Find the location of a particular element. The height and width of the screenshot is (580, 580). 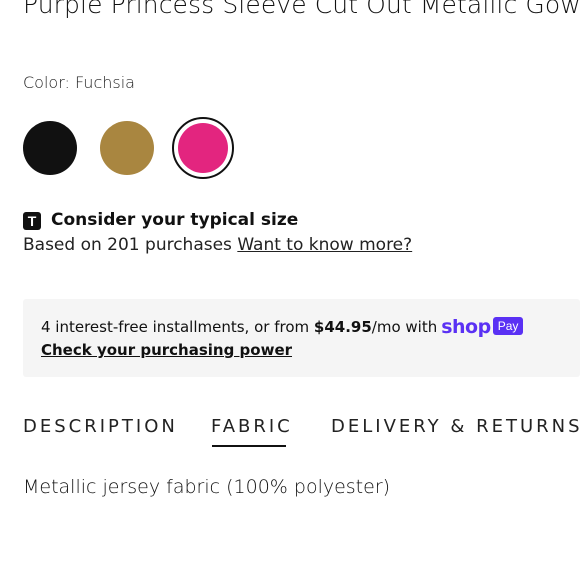

tab-delivery-returns: DELIVERY & RETURNS is located at coordinates (455, 426).